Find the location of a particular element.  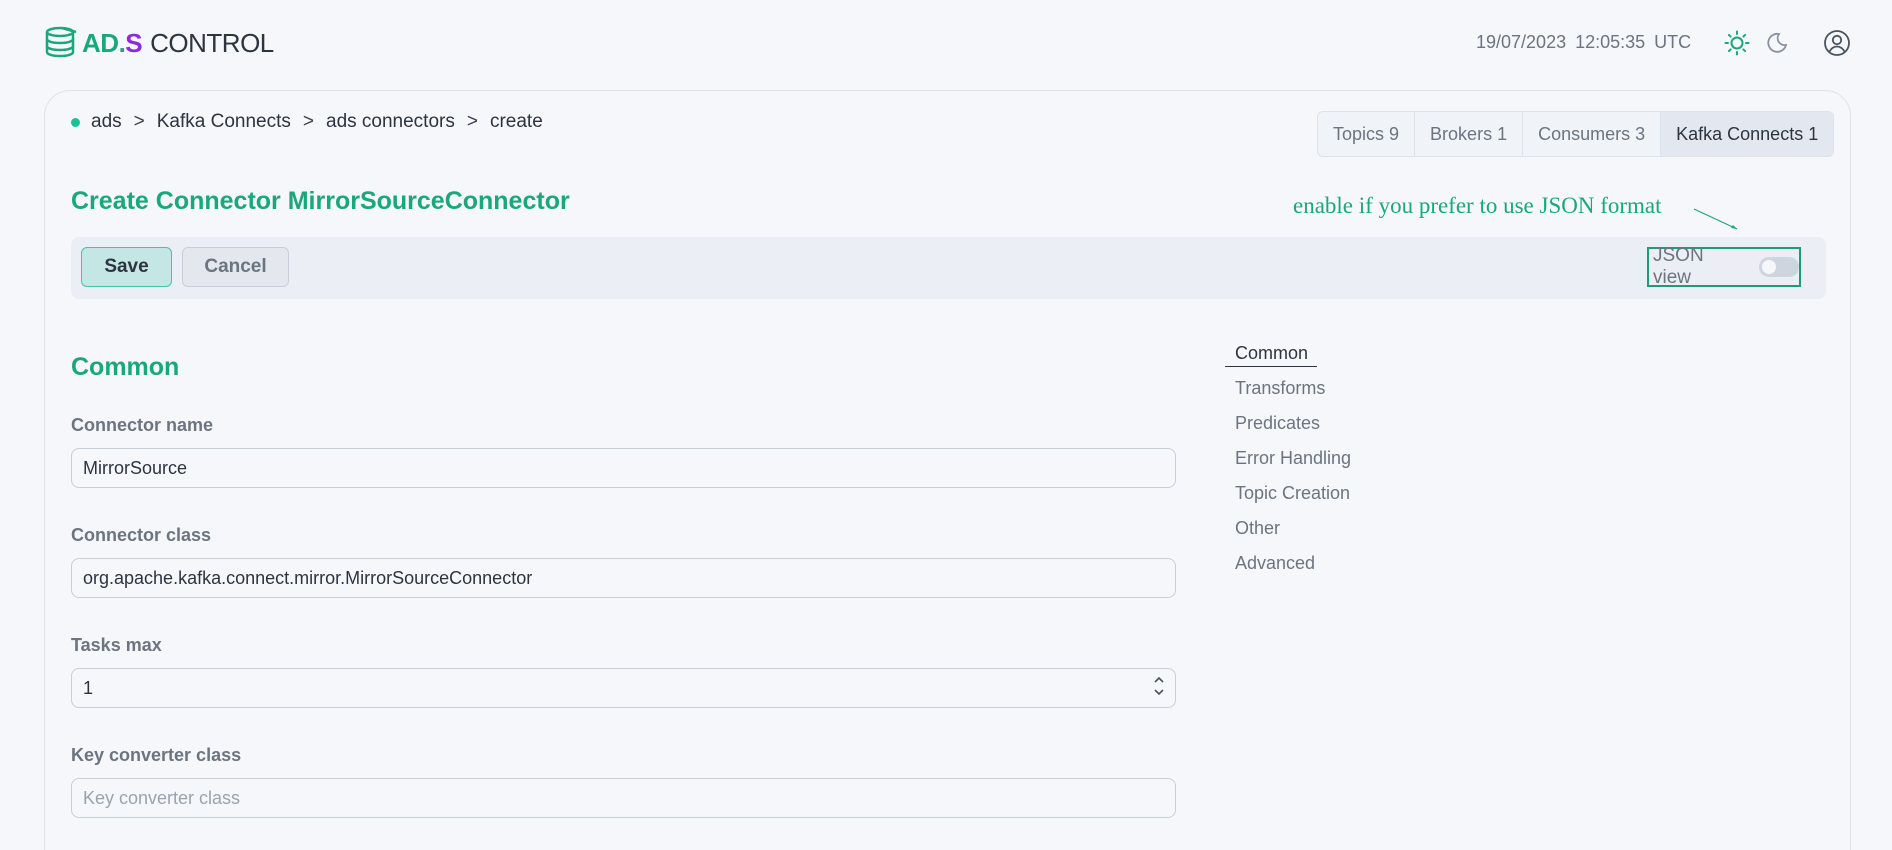

top-bar: AD.S CONTROL 19/07/2023 12:05:35 UTC is located at coordinates (946, 45).